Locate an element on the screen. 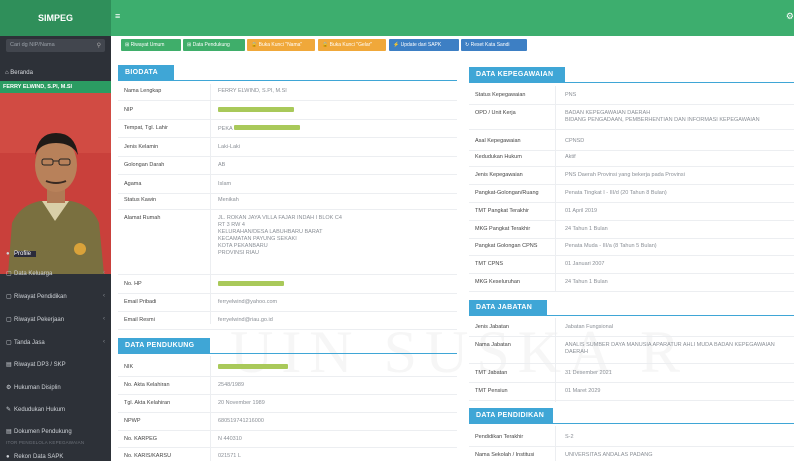  update-sapk-button: ⚡ Update dari SAPK is located at coordinates (424, 45).